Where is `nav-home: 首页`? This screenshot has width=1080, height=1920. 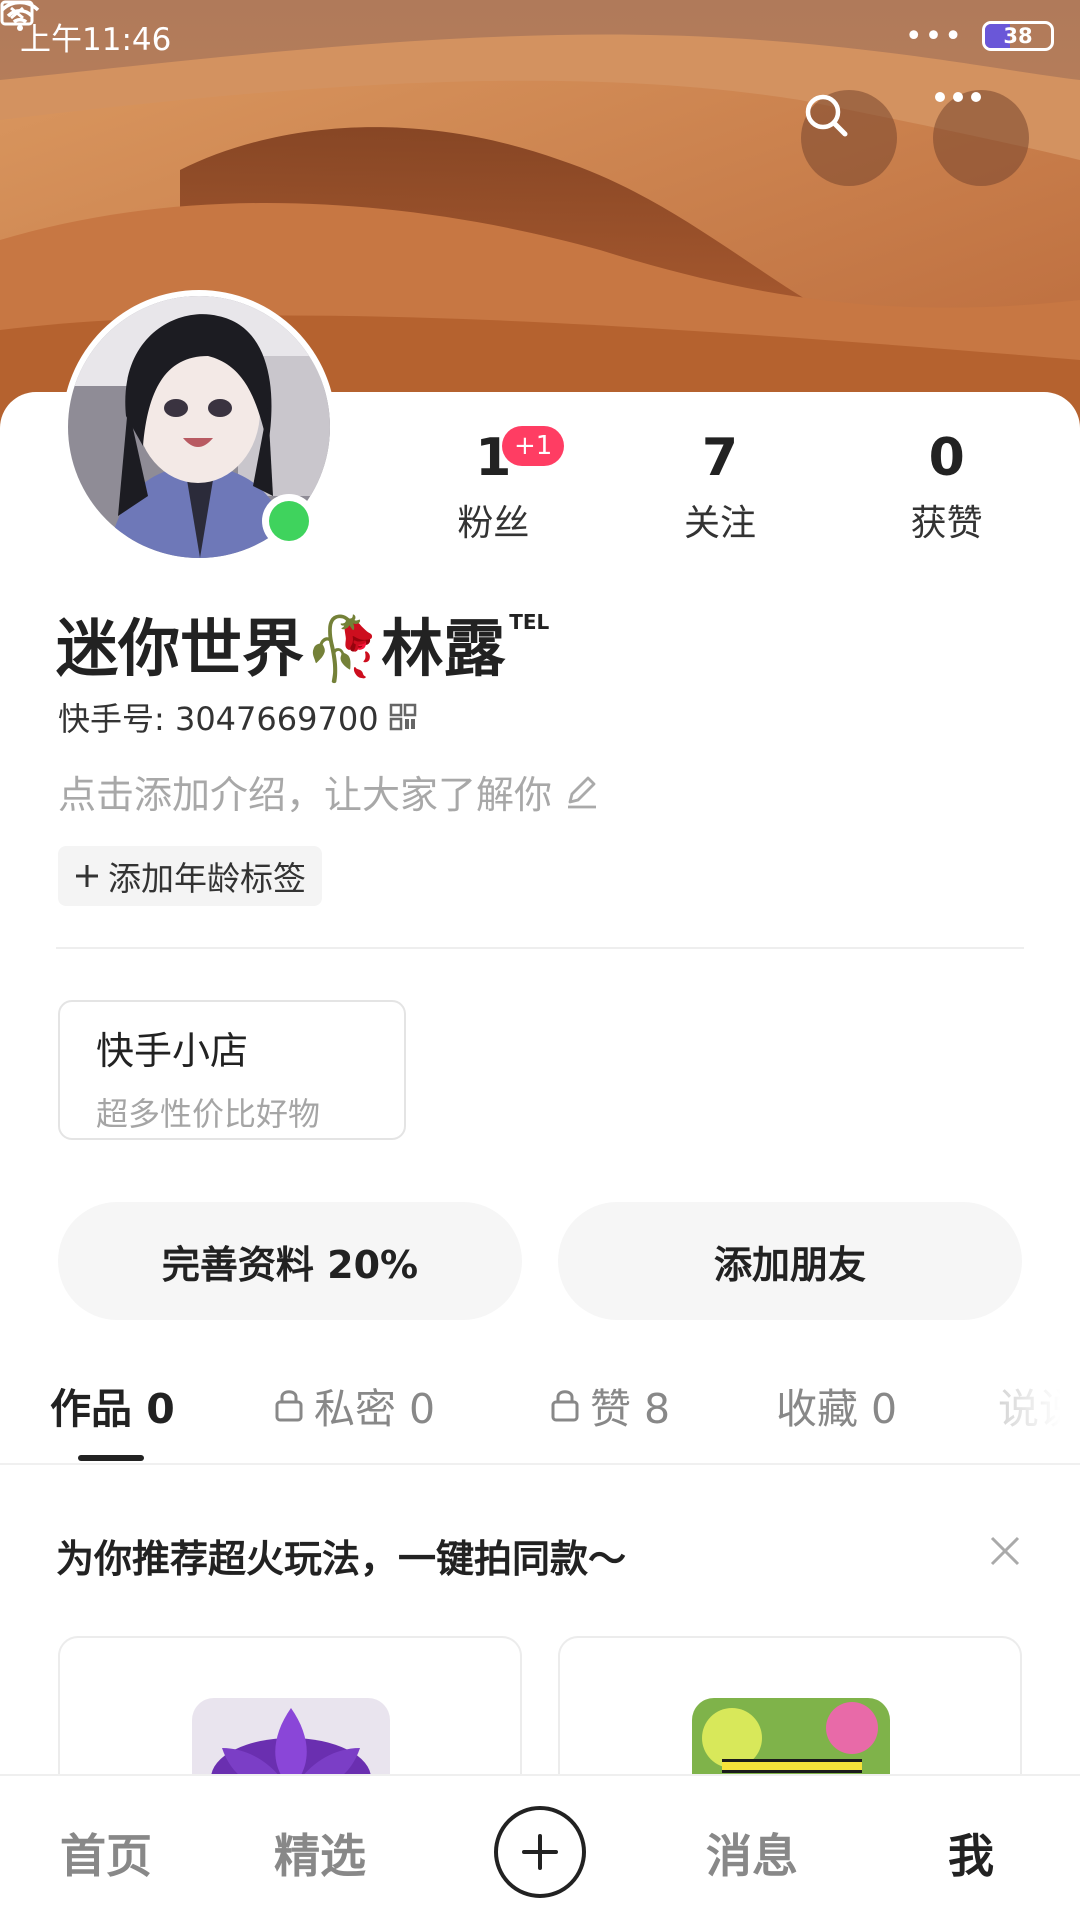
nav-home: 首页 is located at coordinates (106, 1853).